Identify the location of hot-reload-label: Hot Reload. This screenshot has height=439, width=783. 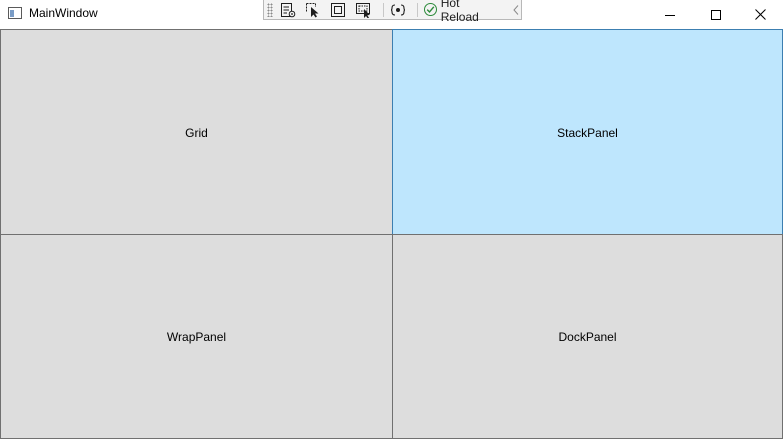
(459, 12).